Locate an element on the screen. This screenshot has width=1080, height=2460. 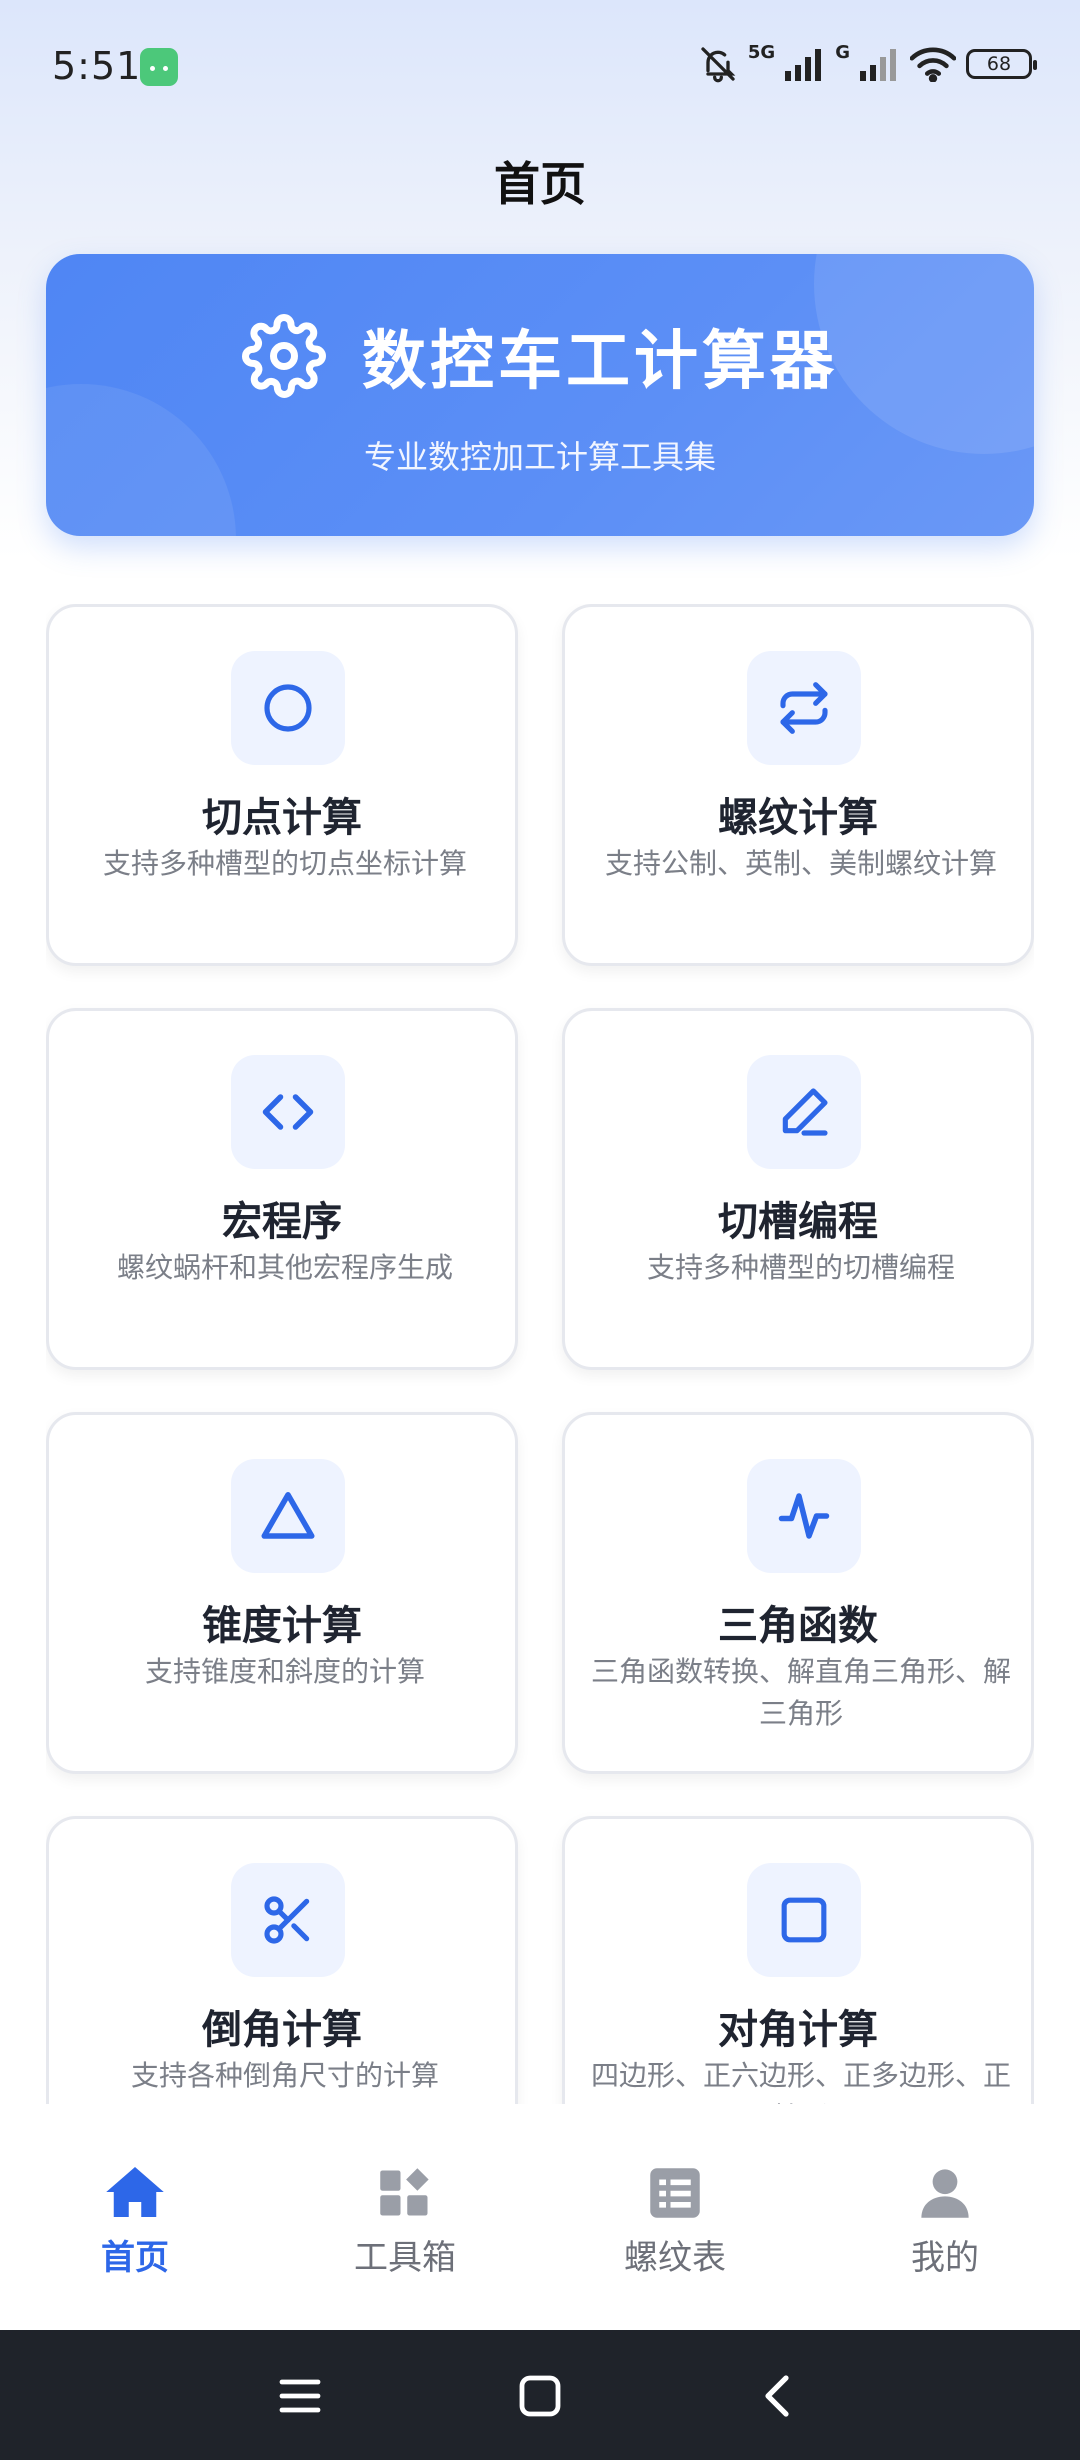
back-icon is located at coordinates (777, 2396).